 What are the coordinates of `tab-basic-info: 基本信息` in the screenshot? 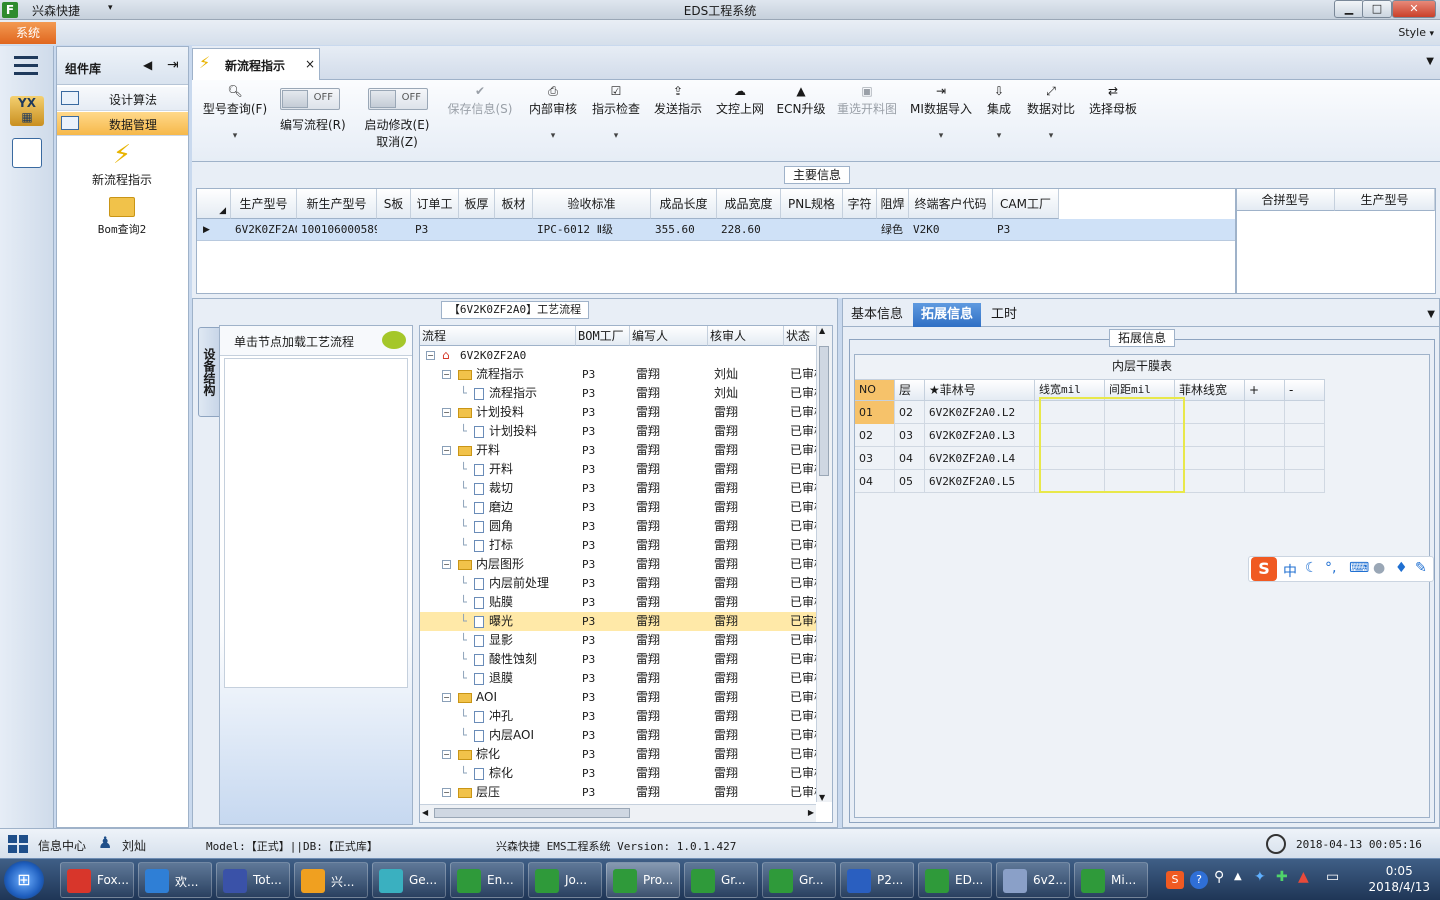 It's located at (877, 315).